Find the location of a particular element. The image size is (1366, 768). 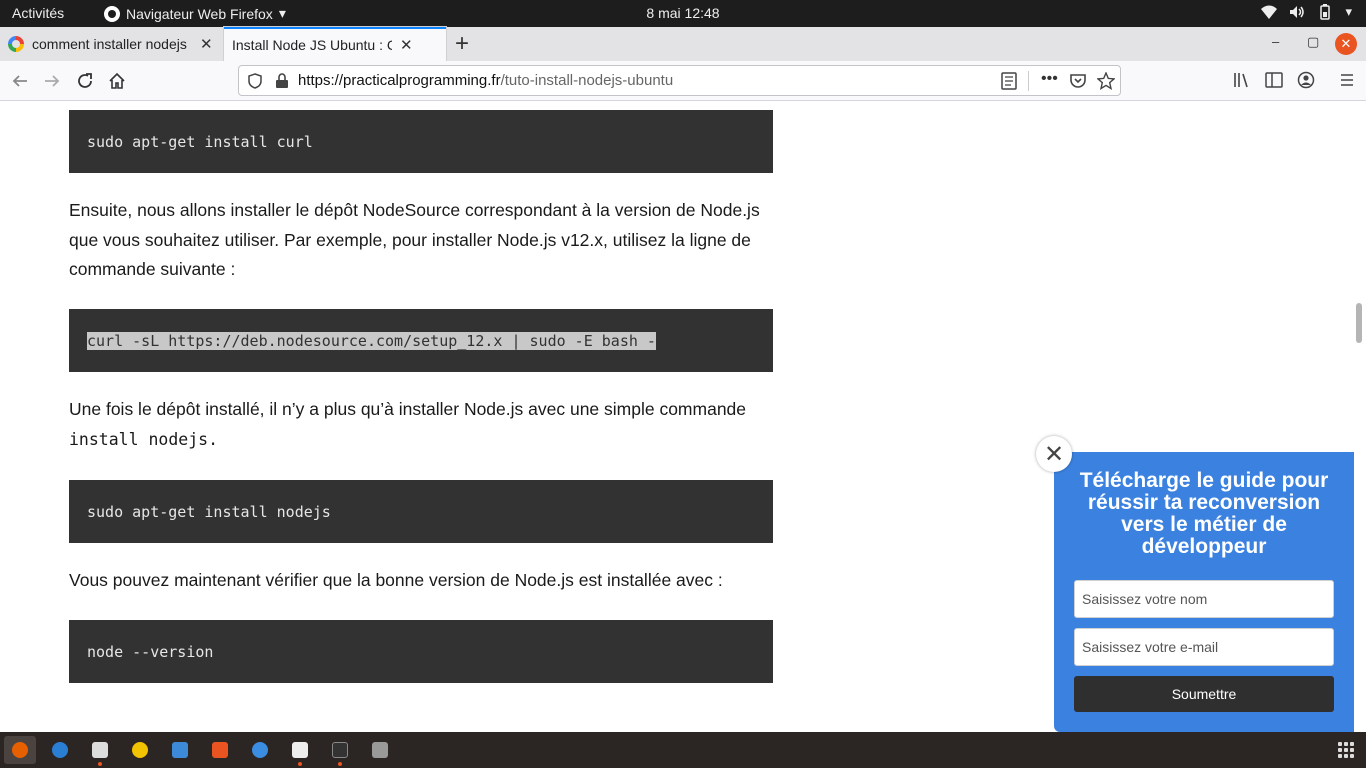

tab-title: comment installer nodejs is located at coordinates (109, 44).